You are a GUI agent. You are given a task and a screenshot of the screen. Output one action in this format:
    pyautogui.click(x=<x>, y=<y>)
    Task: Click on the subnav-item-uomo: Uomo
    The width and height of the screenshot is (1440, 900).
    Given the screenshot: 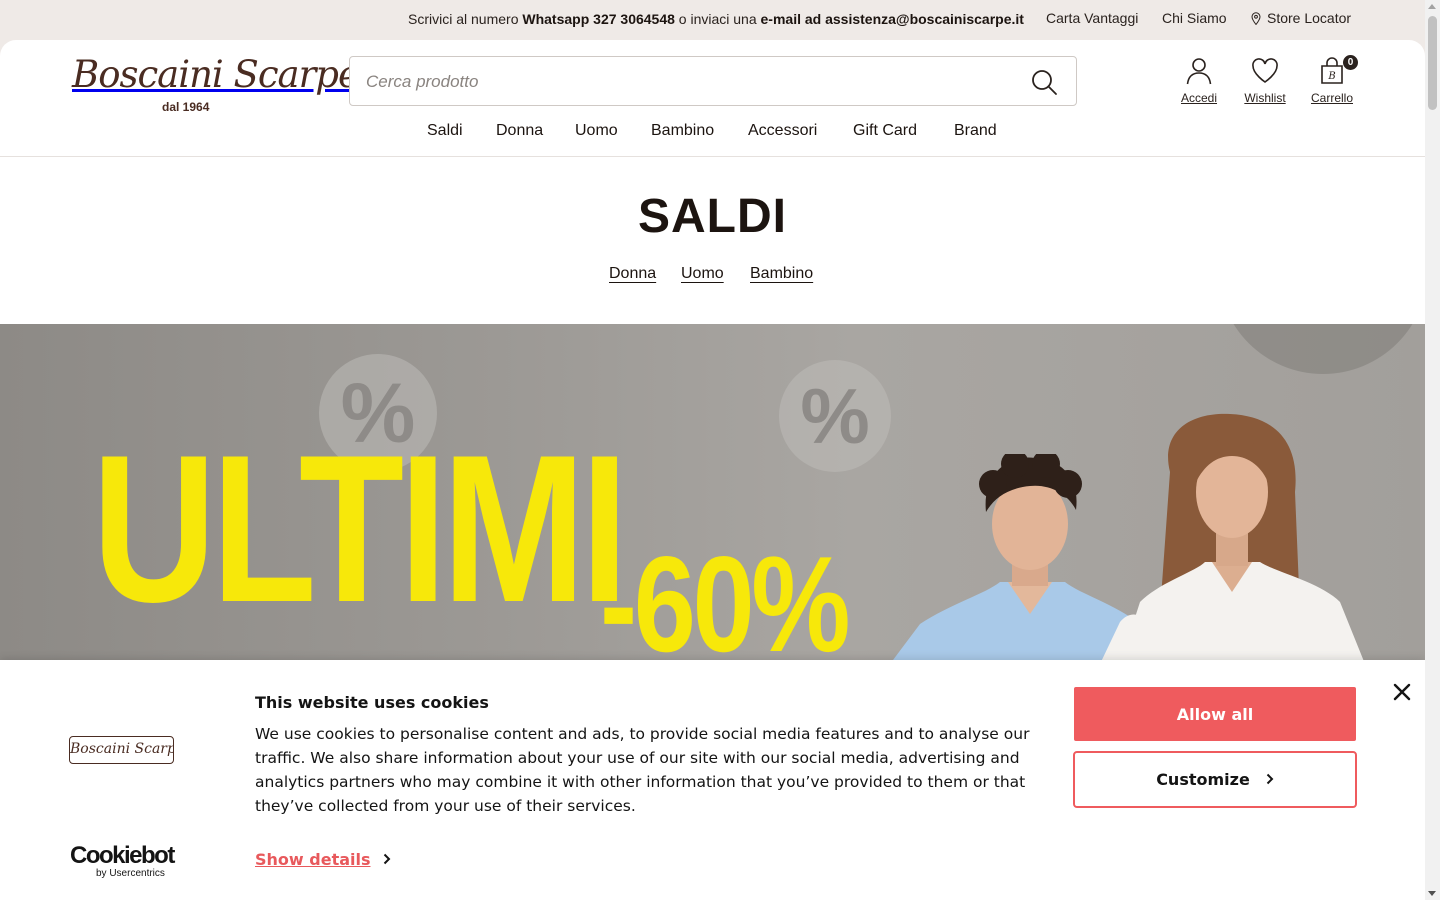 What is the action you would take?
    pyautogui.click(x=702, y=274)
    